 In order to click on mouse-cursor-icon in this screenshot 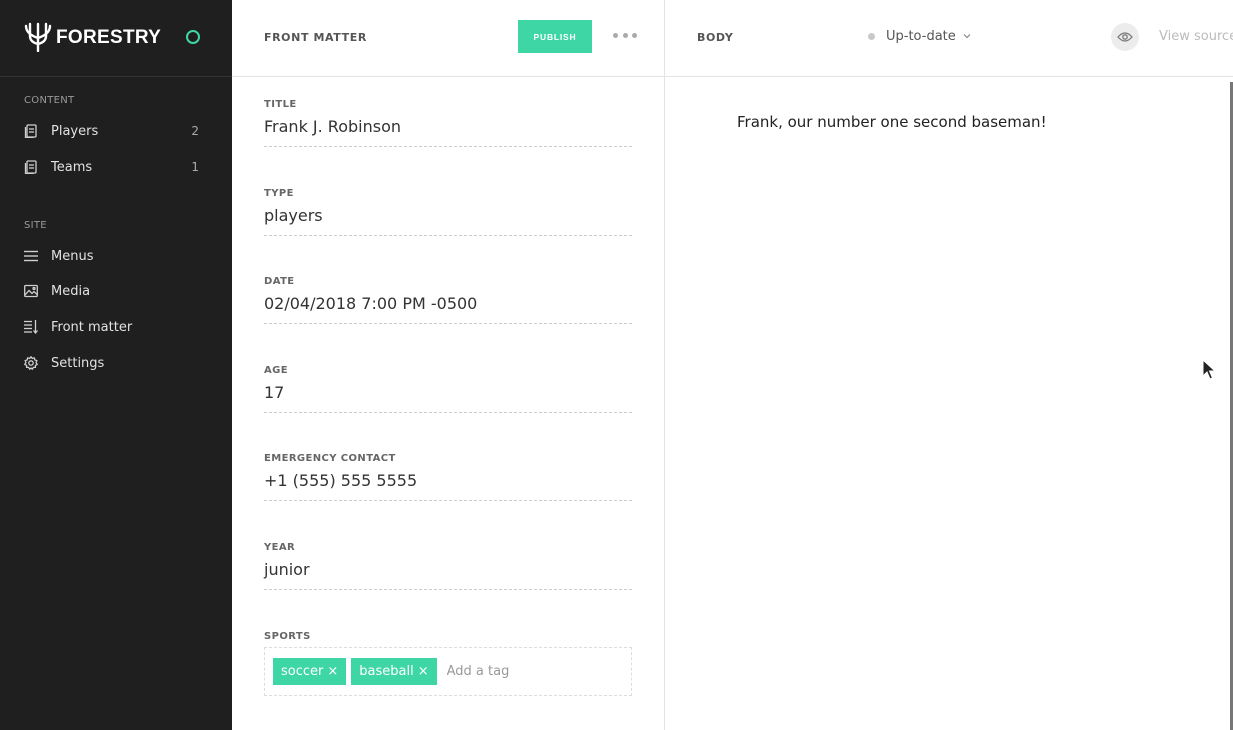, I will do `click(1209, 369)`.